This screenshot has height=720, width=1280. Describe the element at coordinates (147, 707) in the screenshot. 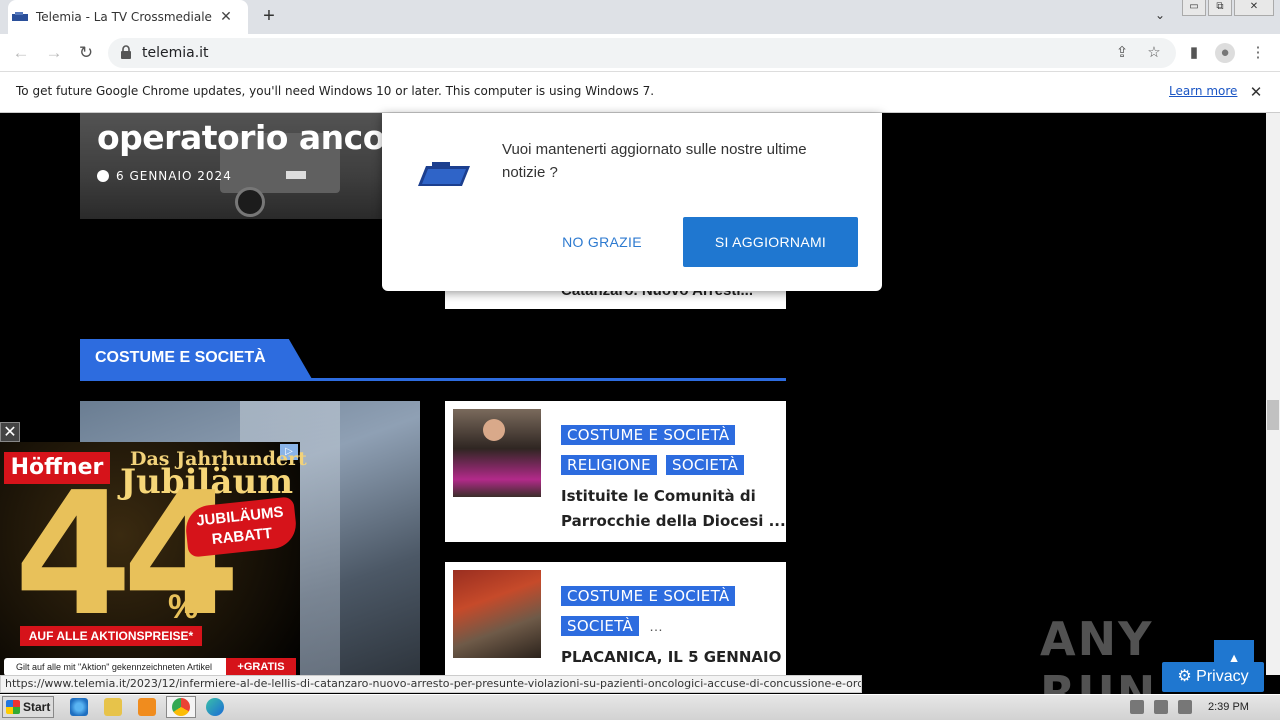

I see `media-player-icon` at that location.